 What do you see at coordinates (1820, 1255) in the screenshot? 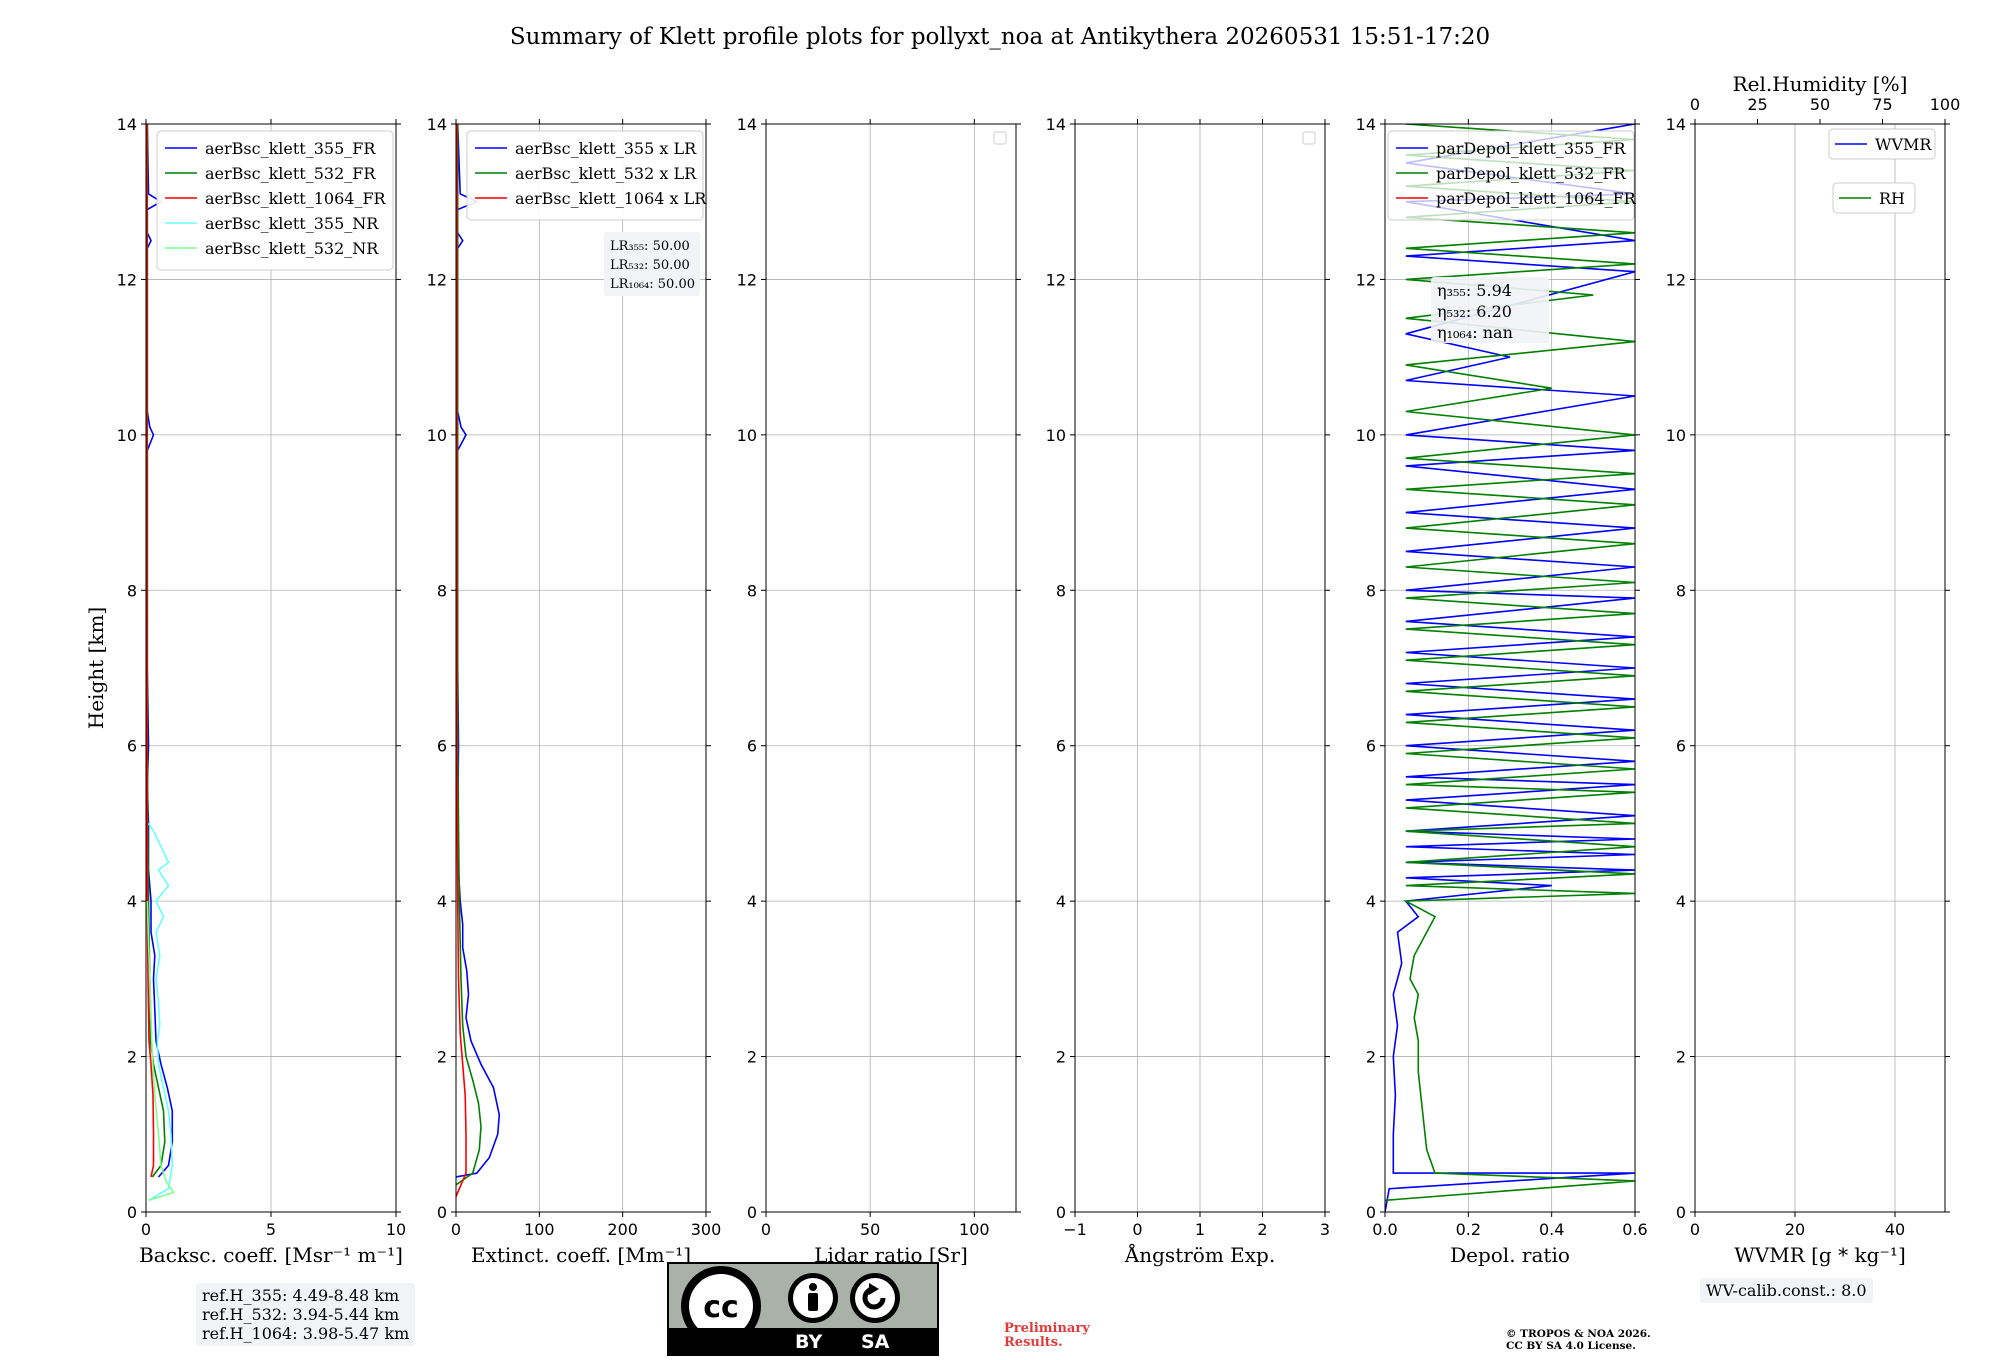
I see `x-axis-label: WVMR [g * kg⁻¹]` at bounding box center [1820, 1255].